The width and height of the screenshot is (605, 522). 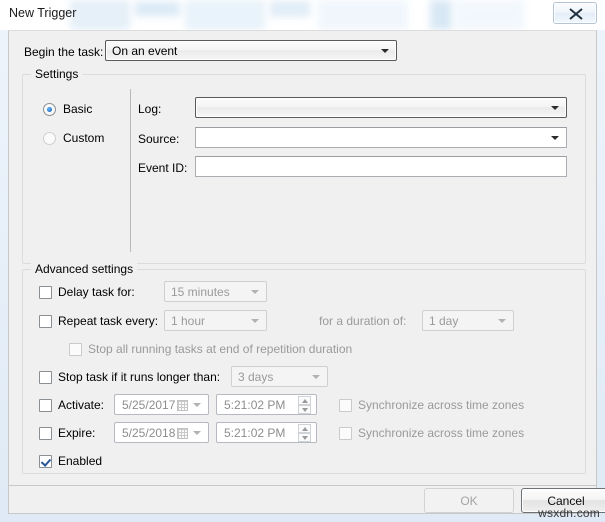 What do you see at coordinates (468, 320) in the screenshot?
I see `duration-combo: 1 day` at bounding box center [468, 320].